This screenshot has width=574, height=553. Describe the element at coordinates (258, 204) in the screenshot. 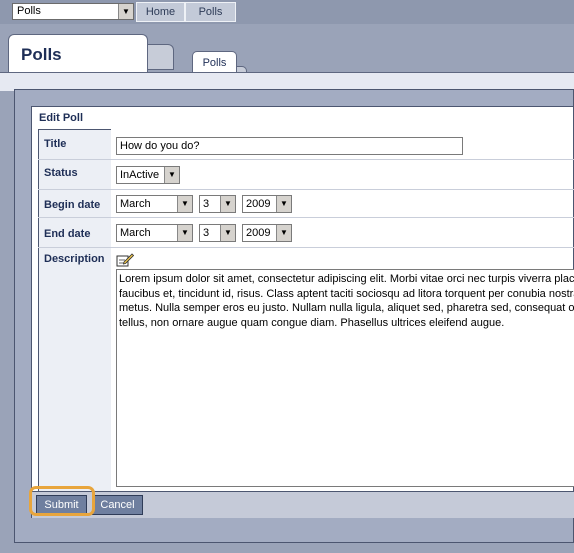

I see `begin-year-value: 2009` at that location.